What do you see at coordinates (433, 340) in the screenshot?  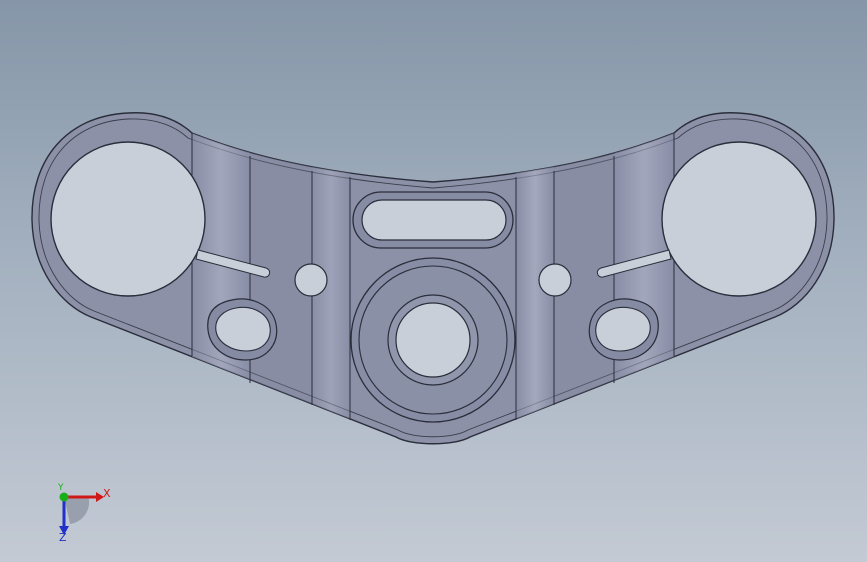 I see `steering-stem-bore` at bounding box center [433, 340].